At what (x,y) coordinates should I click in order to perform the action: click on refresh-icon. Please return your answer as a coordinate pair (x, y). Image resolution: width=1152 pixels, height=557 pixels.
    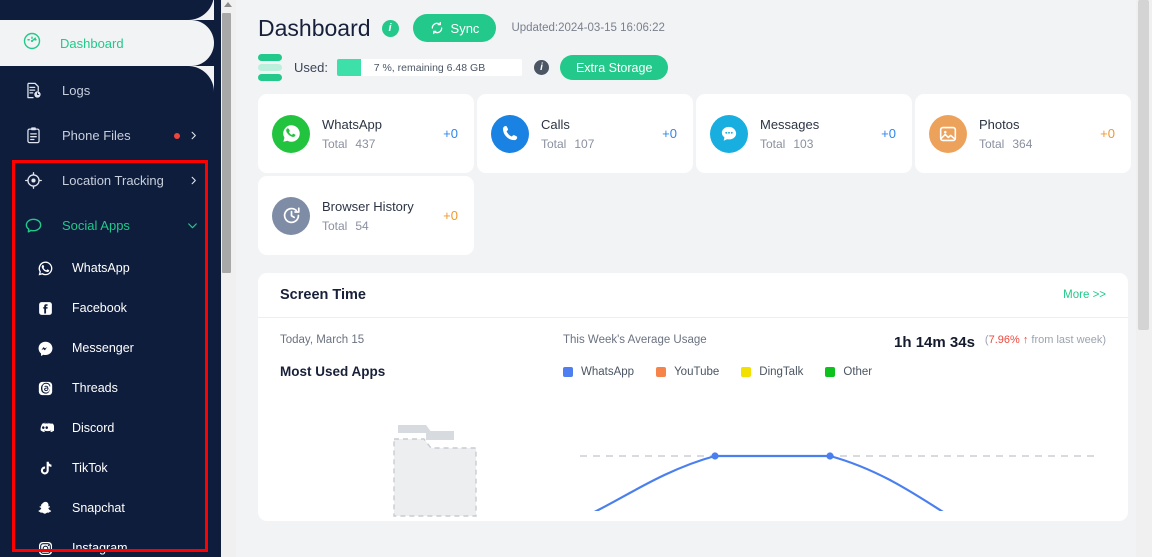
    Looking at the image, I should click on (436, 28).